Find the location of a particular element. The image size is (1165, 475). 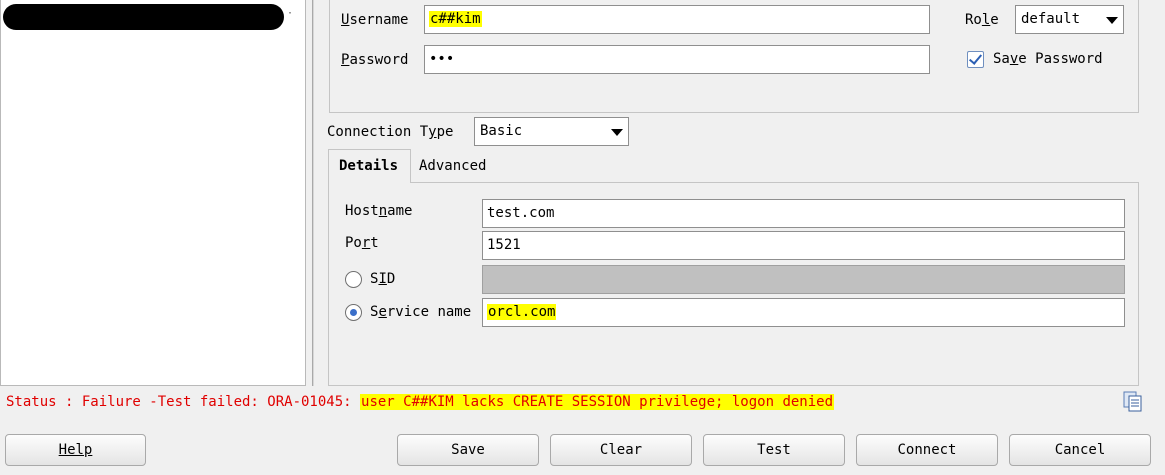

help-button: Help is located at coordinates (75, 450).